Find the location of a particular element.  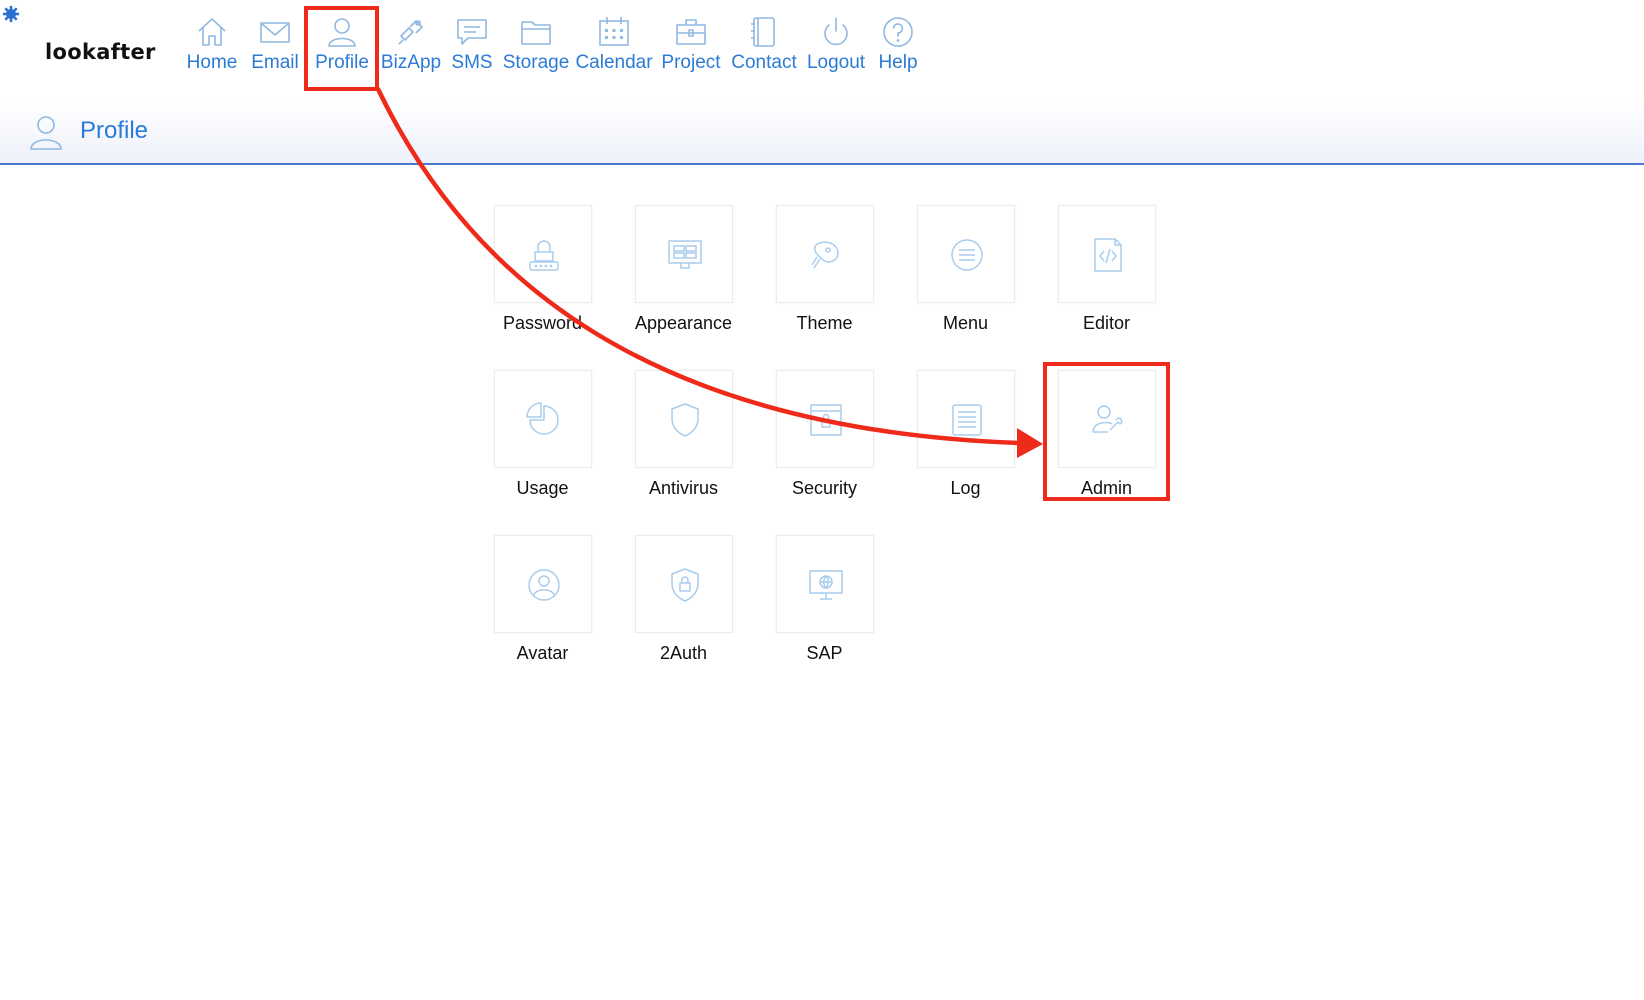

nav-storage: Storage is located at coordinates (536, 44).